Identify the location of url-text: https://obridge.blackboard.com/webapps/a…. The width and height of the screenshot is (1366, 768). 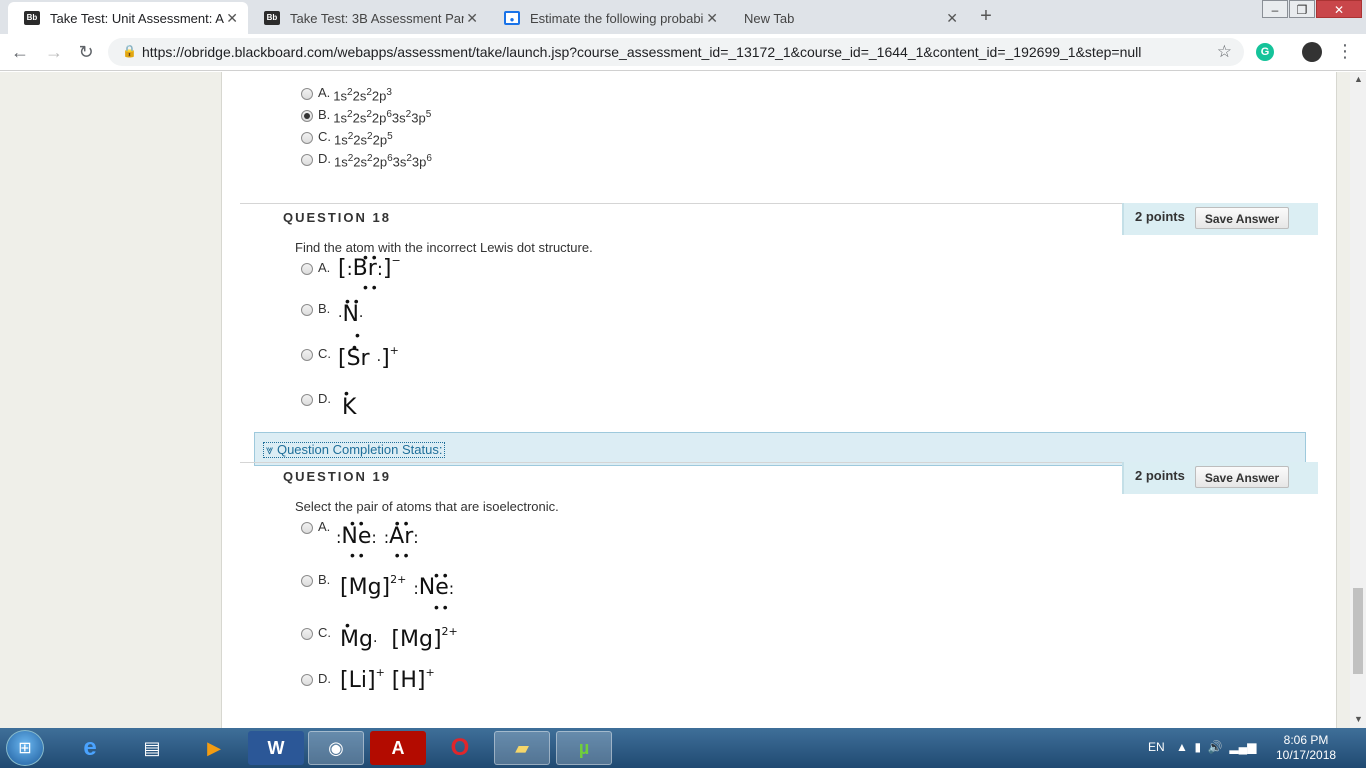
(641, 52).